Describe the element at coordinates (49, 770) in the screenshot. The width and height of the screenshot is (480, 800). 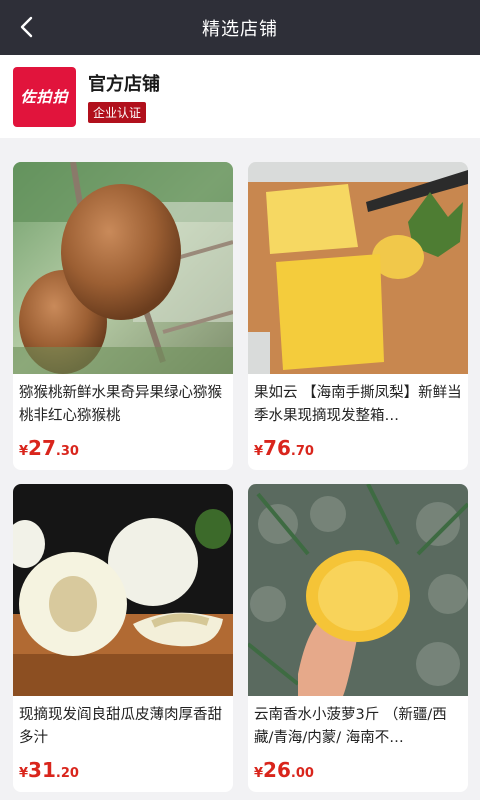
I see `product-price: ¥31.20` at that location.